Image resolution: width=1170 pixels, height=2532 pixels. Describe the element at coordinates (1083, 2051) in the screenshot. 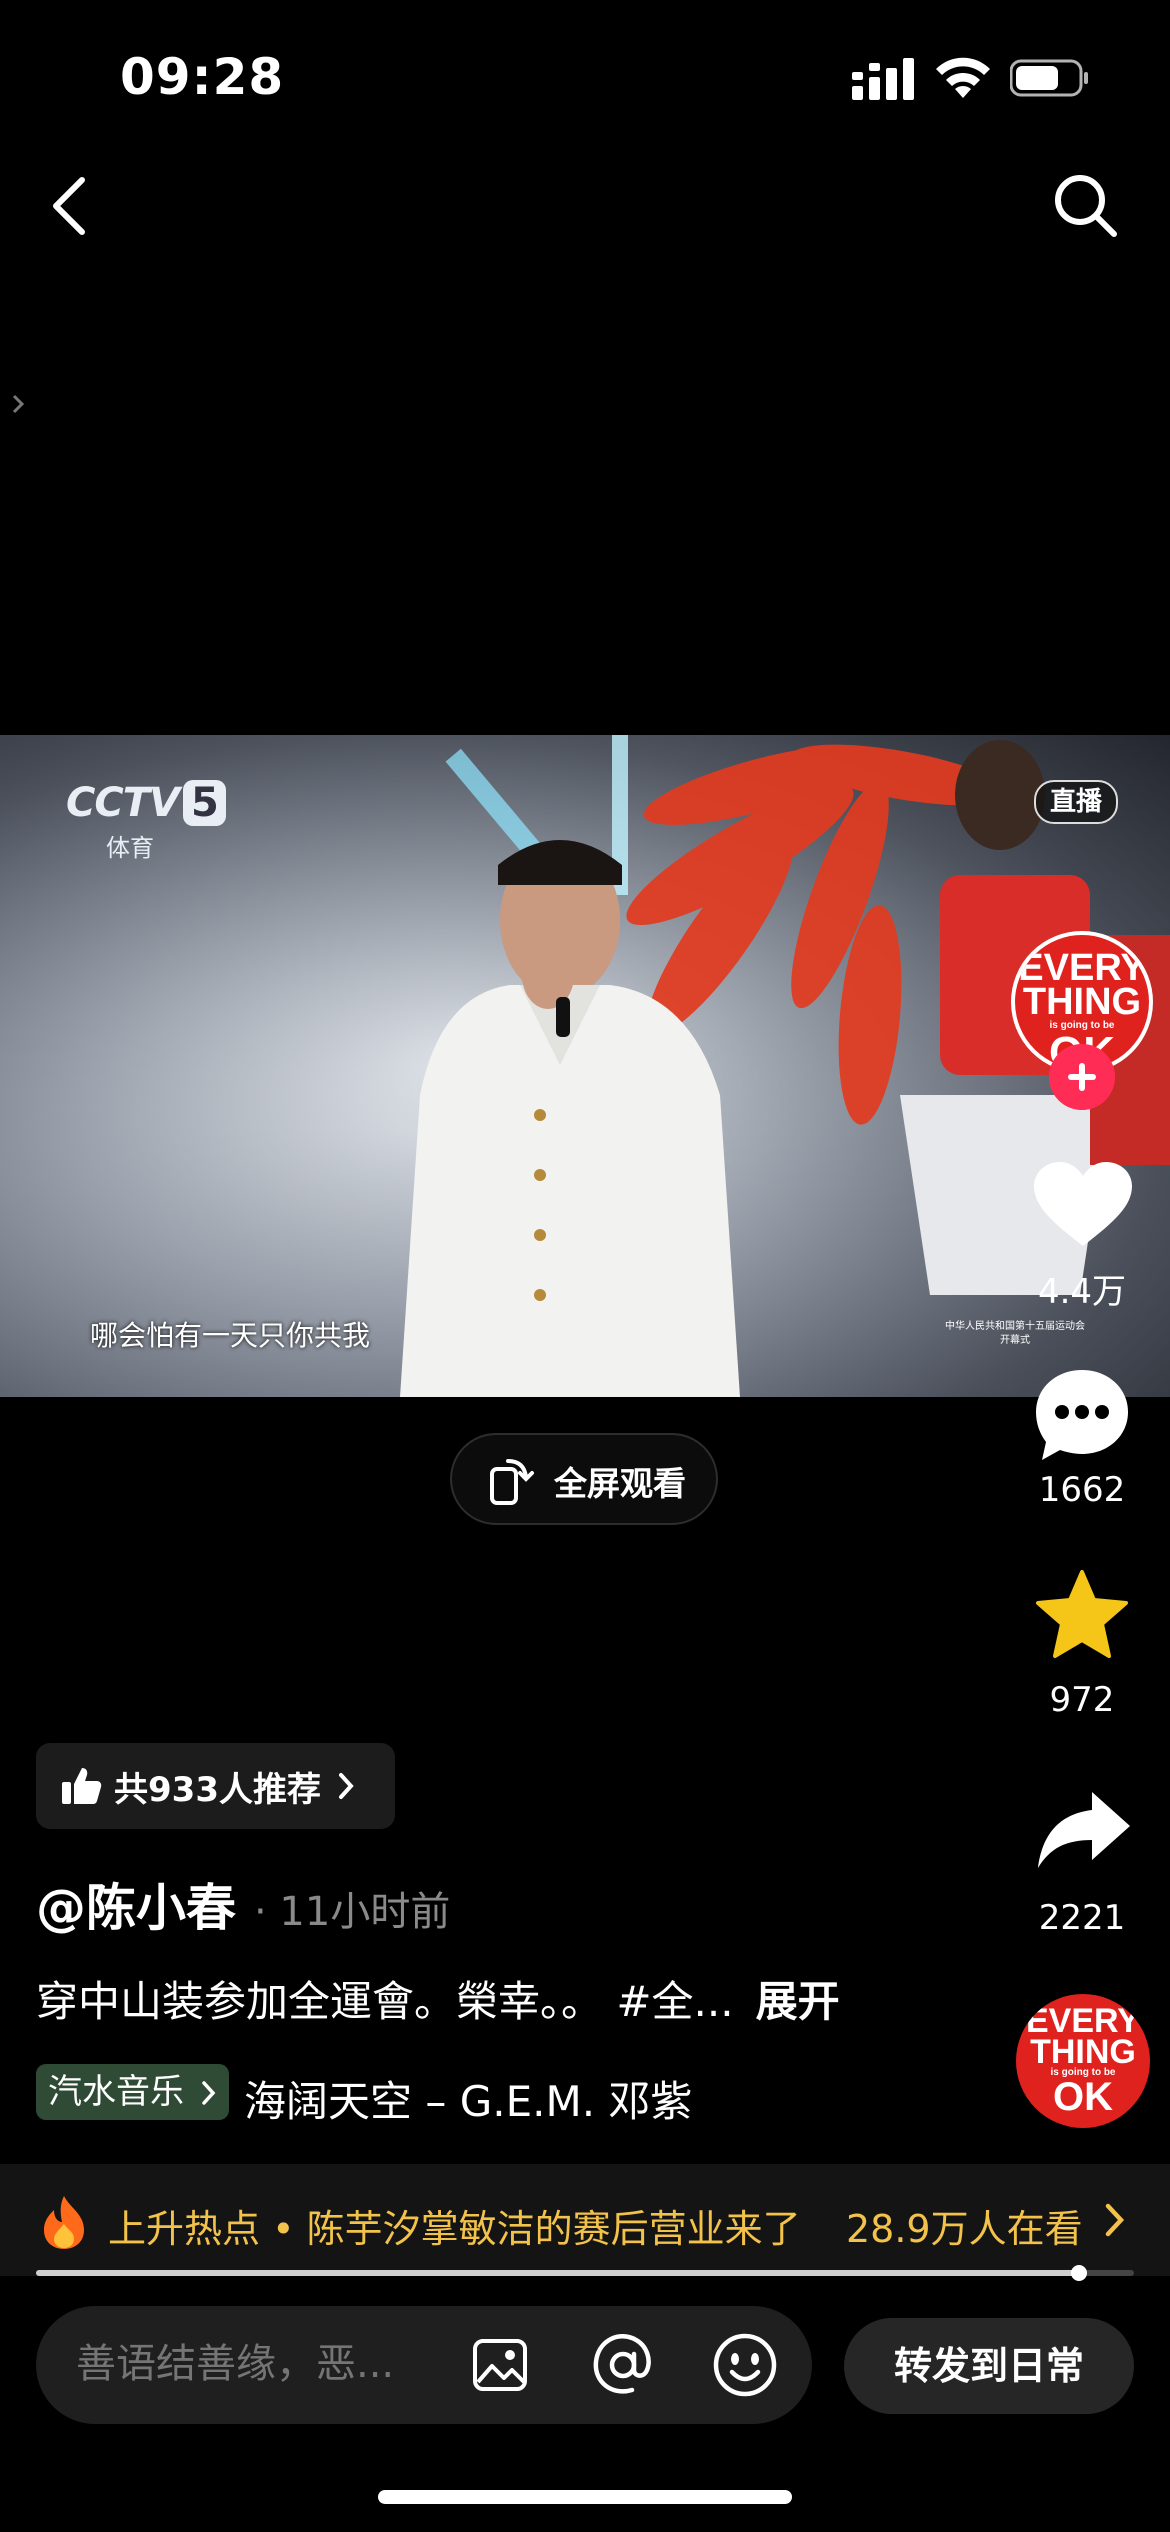

I see `disc-logo-thing: THING` at that location.